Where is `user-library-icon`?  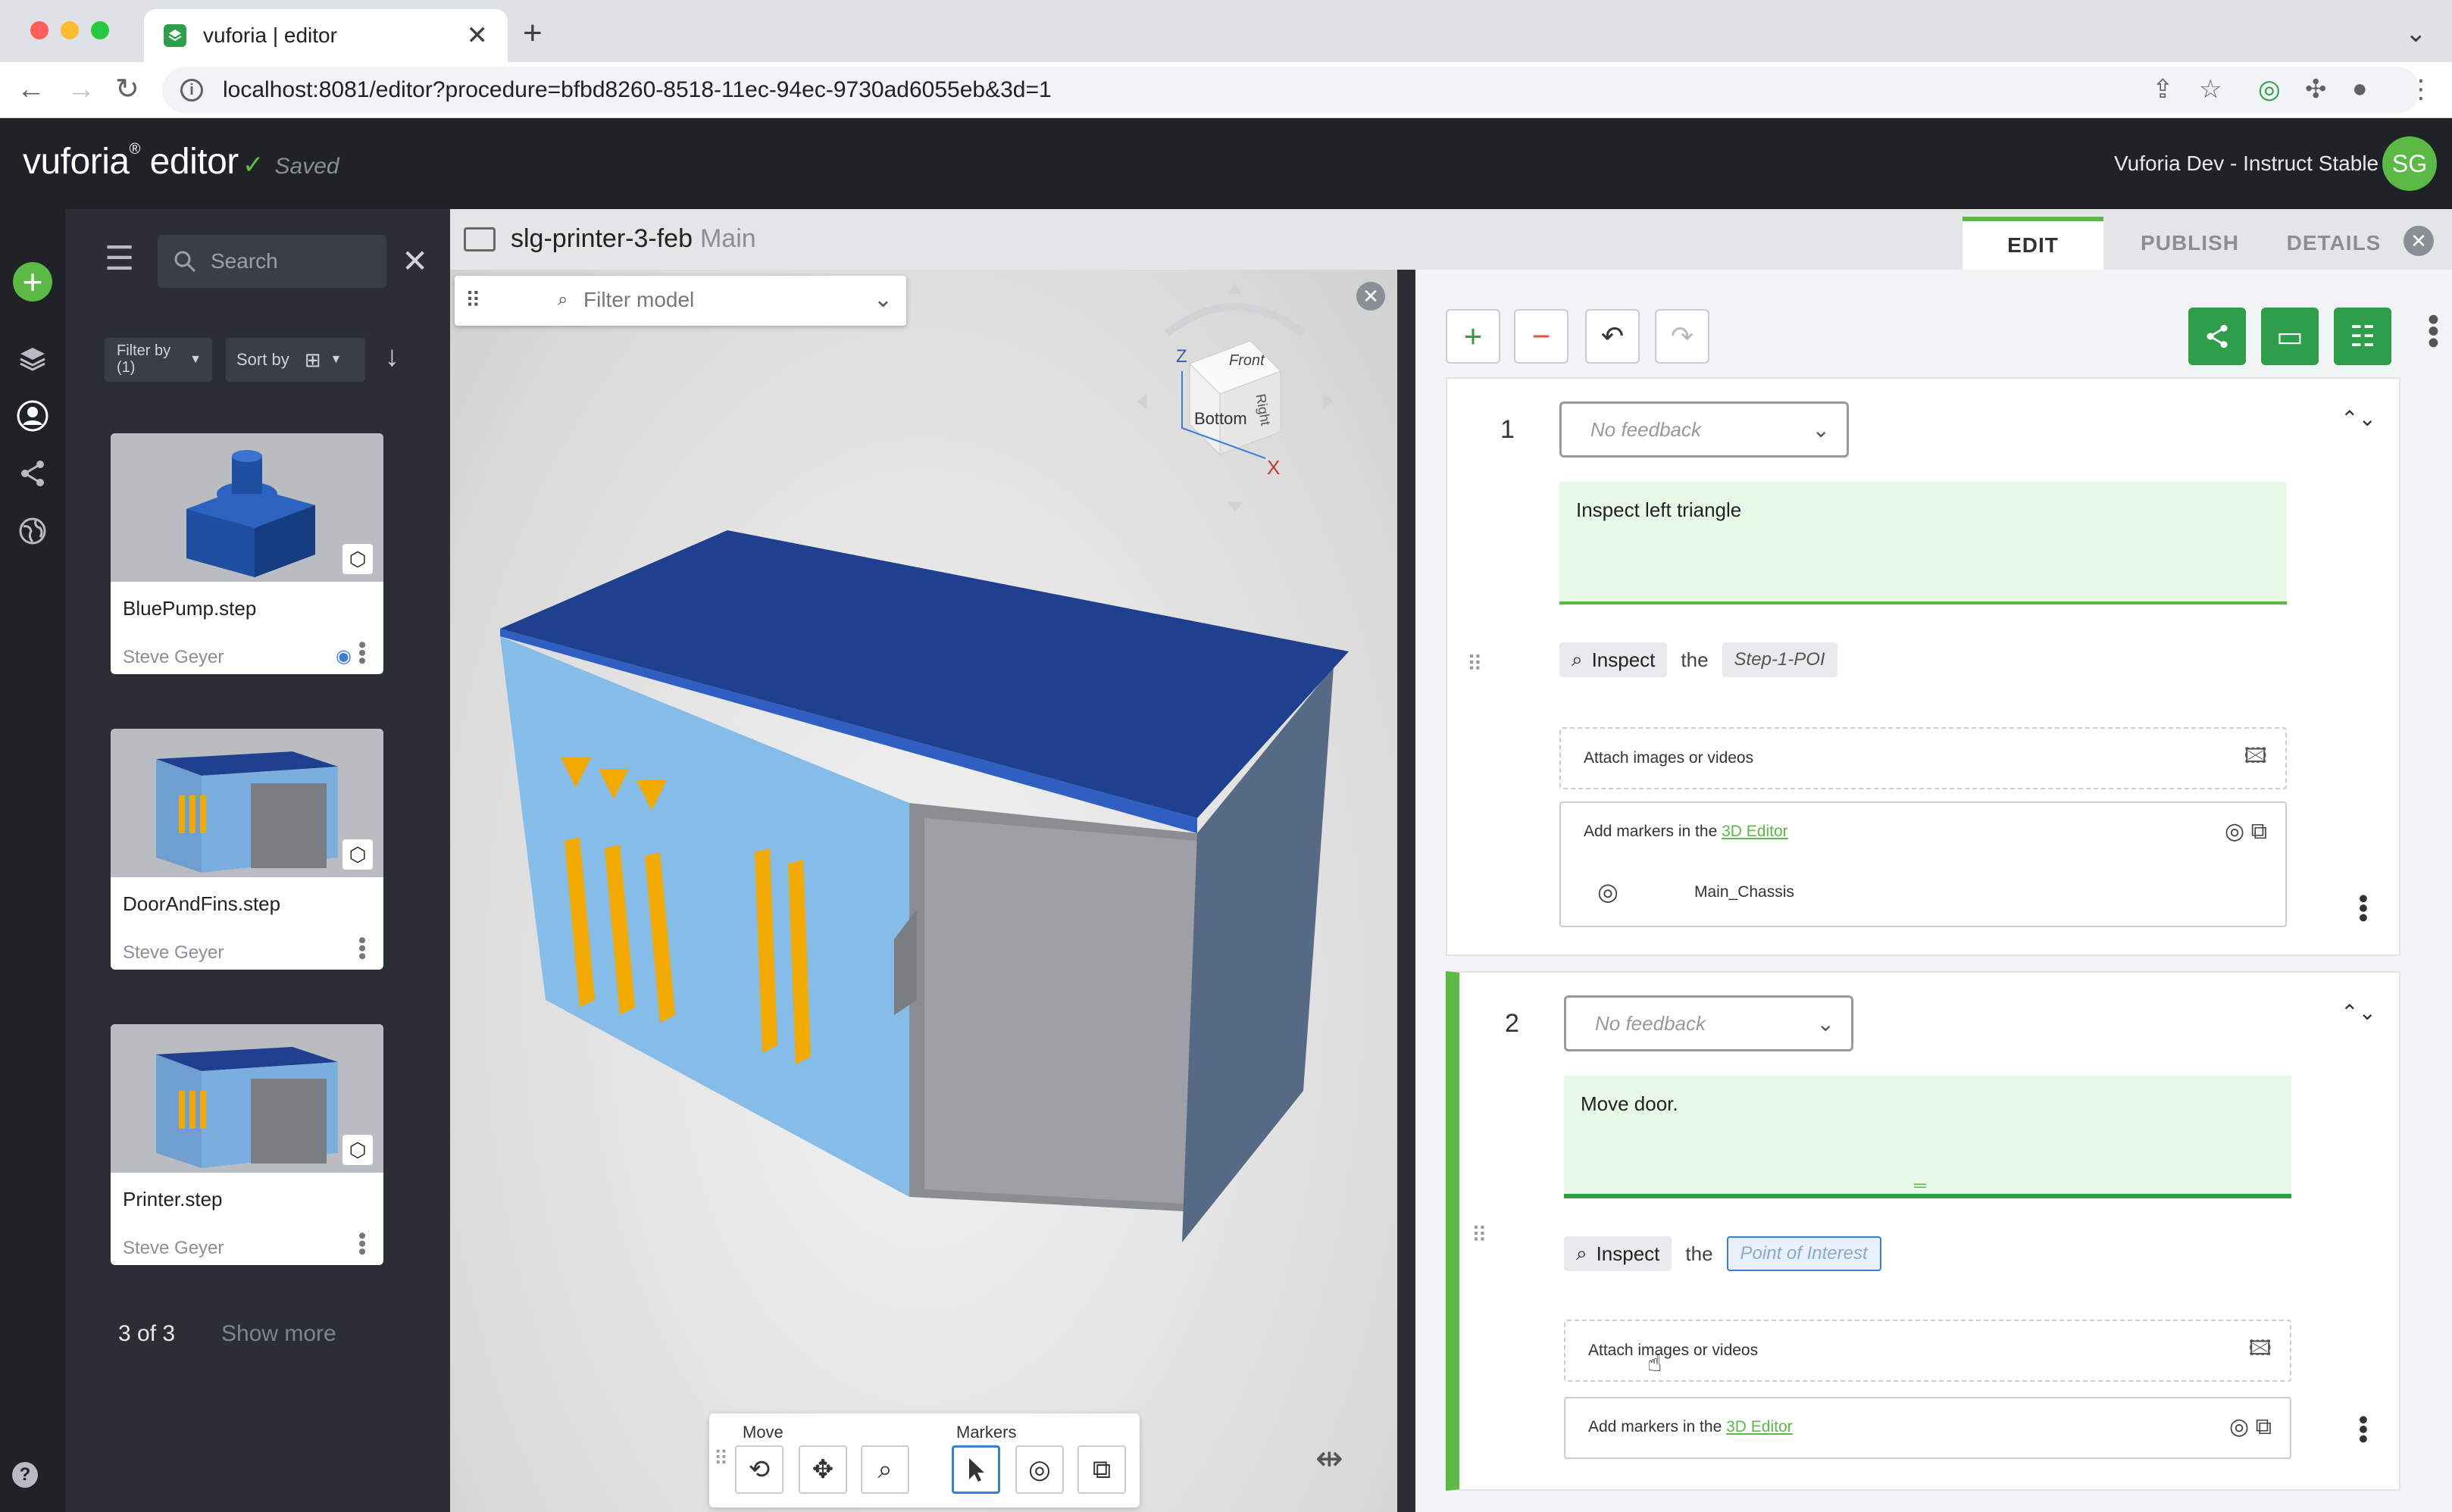
user-library-icon is located at coordinates (33, 416).